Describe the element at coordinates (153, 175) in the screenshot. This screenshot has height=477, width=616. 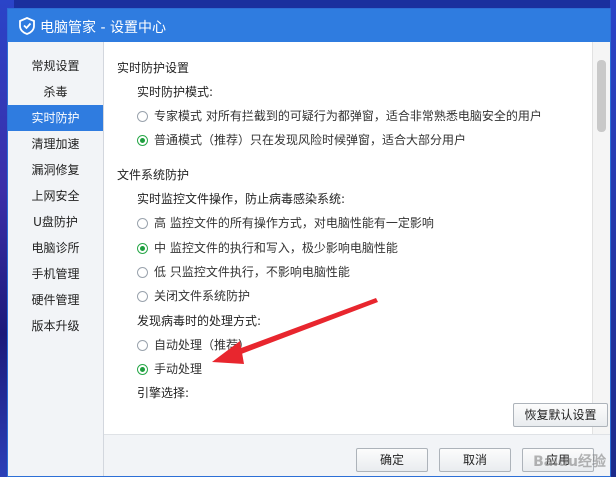
I see `filesystem-section-title: 文件系统防护` at that location.